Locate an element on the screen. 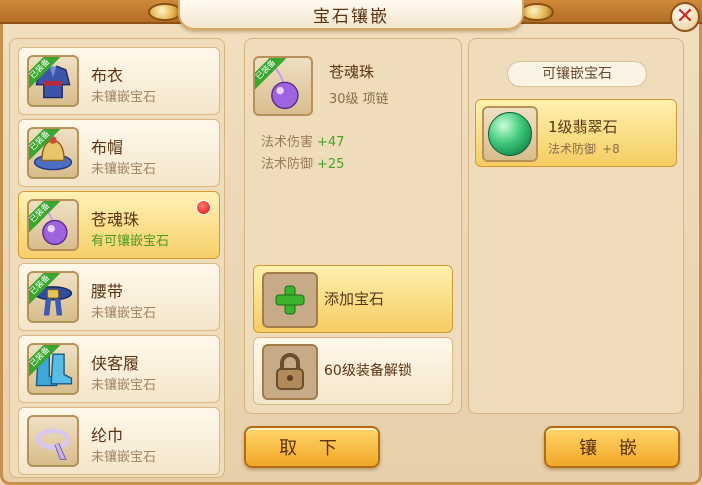 The image size is (702, 485). equipment-name: 纶巾 is located at coordinates (107, 435).